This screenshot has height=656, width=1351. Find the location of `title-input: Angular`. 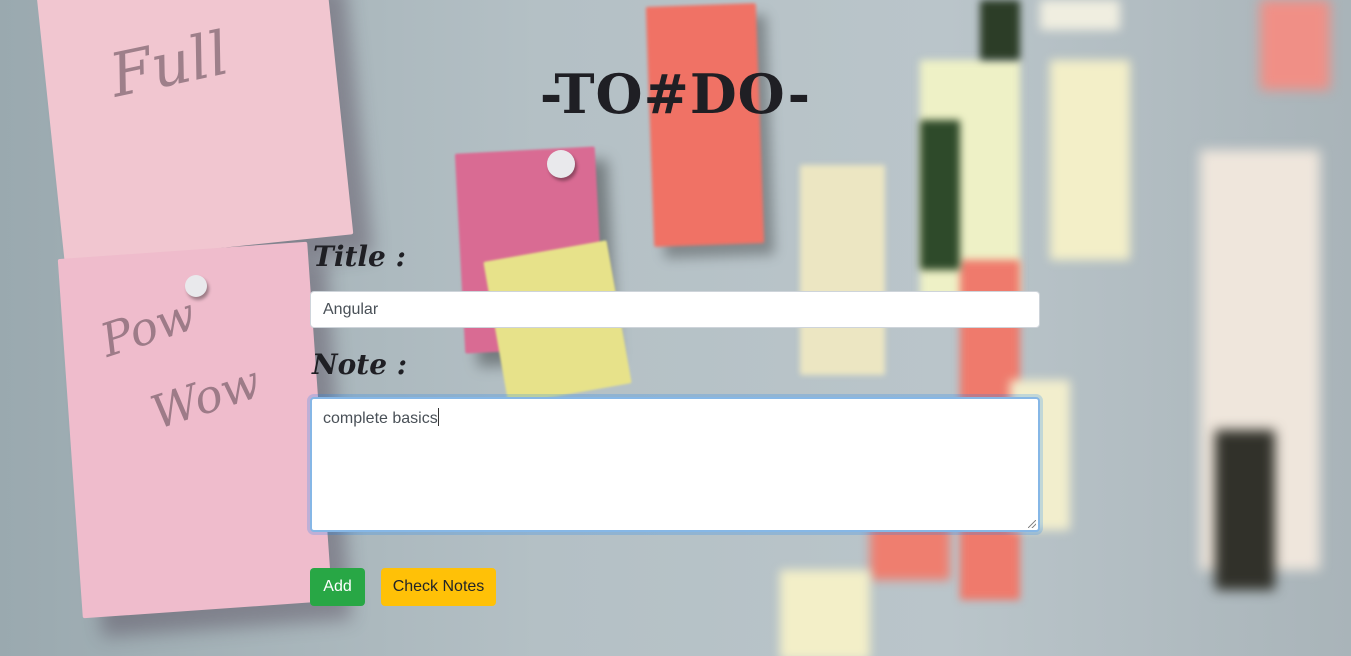

title-input: Angular is located at coordinates (675, 309).